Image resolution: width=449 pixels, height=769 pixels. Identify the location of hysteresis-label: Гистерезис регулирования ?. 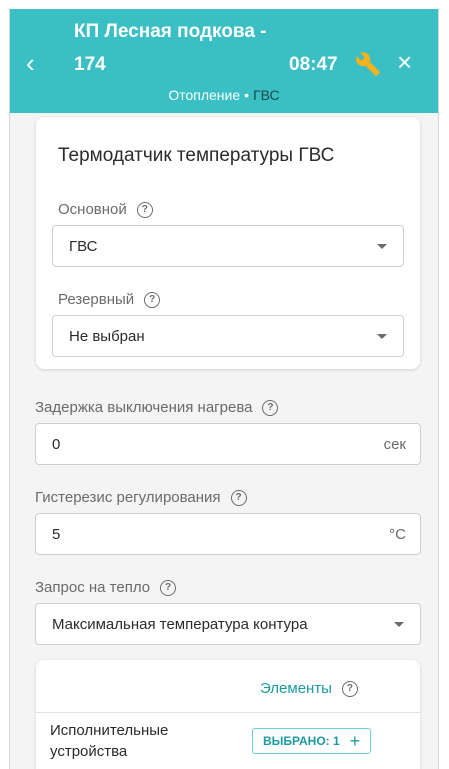
(141, 497).